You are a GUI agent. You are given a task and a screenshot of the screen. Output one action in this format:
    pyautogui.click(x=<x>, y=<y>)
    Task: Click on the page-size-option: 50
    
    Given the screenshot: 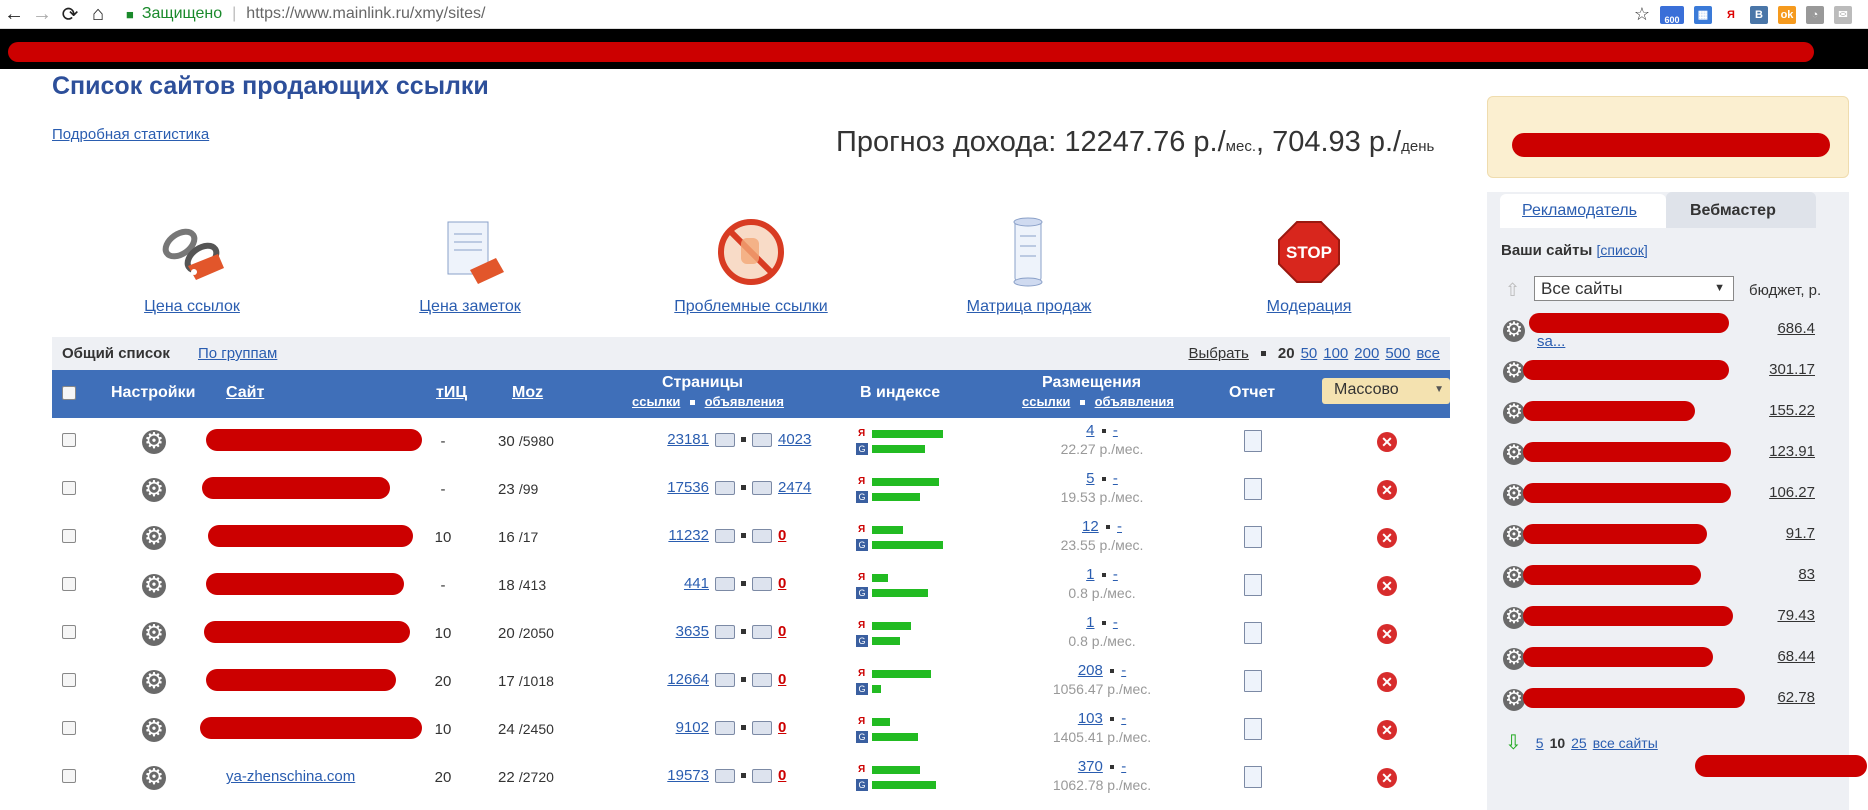 What is the action you would take?
    pyautogui.click(x=1309, y=353)
    